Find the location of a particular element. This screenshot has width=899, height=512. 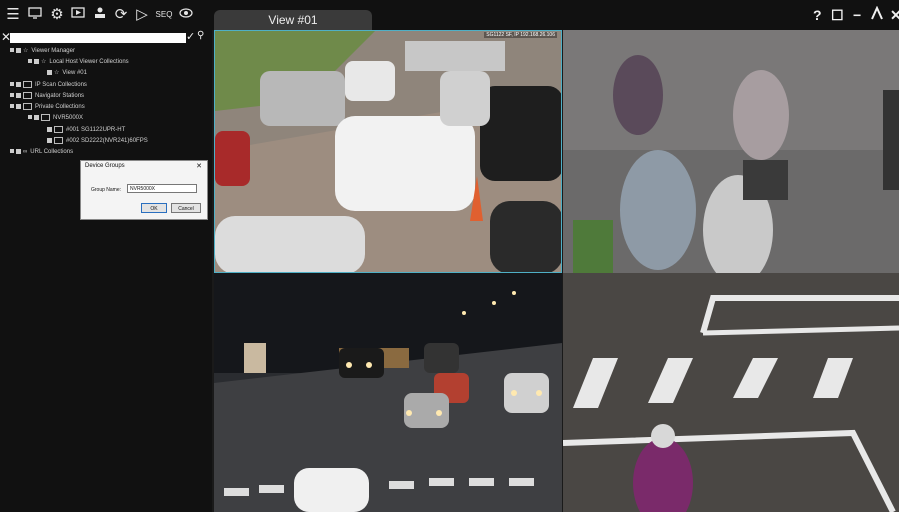

tree-item-view-01: ☆ View #01 is located at coordinates (67, 73).